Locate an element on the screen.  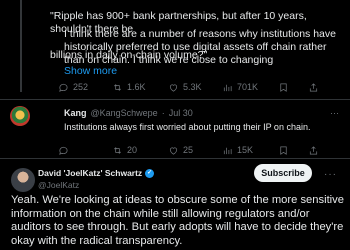
like-button: 5.3K is located at coordinates (195, 87).